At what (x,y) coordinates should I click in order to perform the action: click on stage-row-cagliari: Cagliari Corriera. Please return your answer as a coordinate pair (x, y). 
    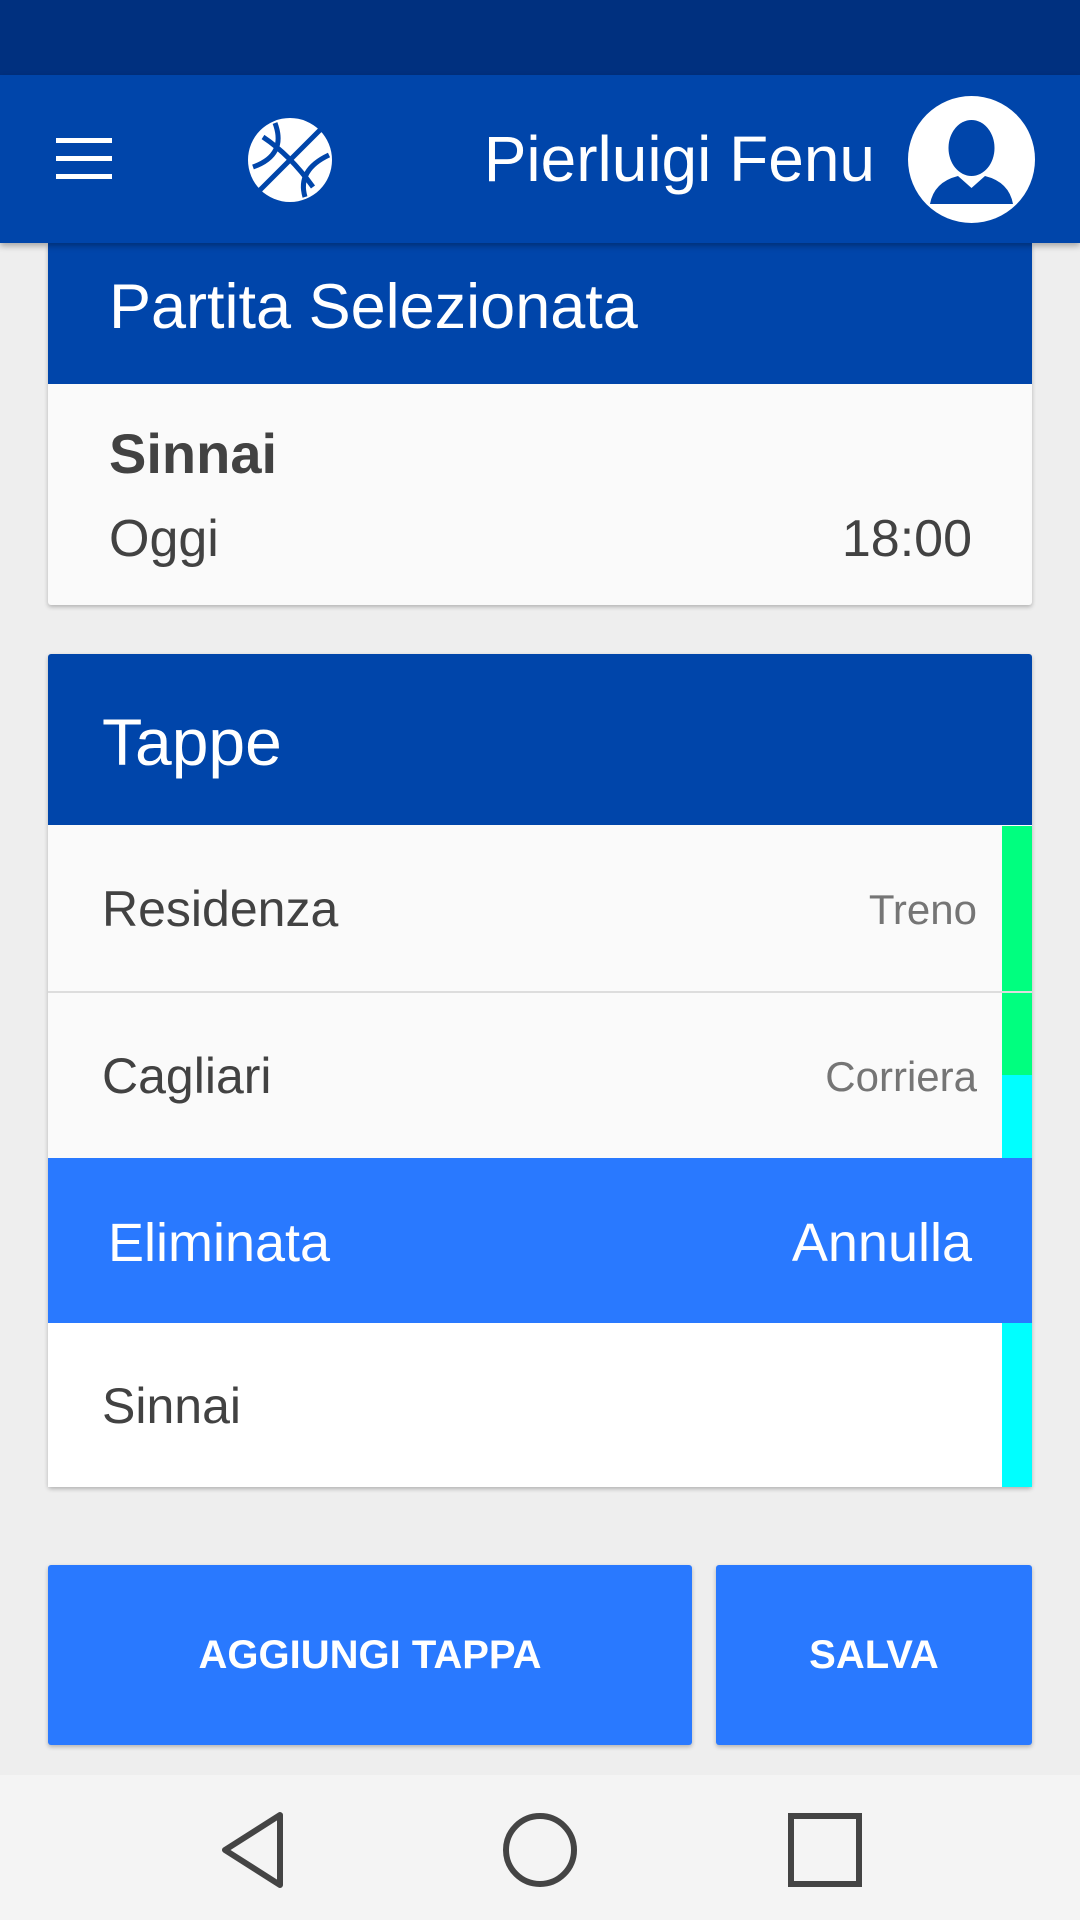
    Looking at the image, I should click on (540, 1075).